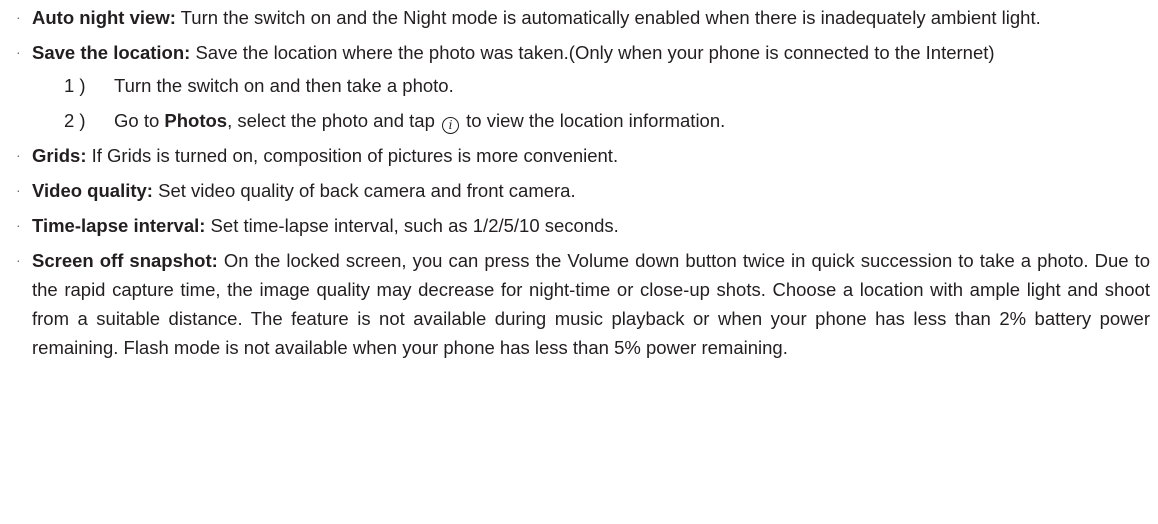 The width and height of the screenshot is (1158, 524). Describe the element at coordinates (450, 125) in the screenshot. I see `info-icon: i` at that location.